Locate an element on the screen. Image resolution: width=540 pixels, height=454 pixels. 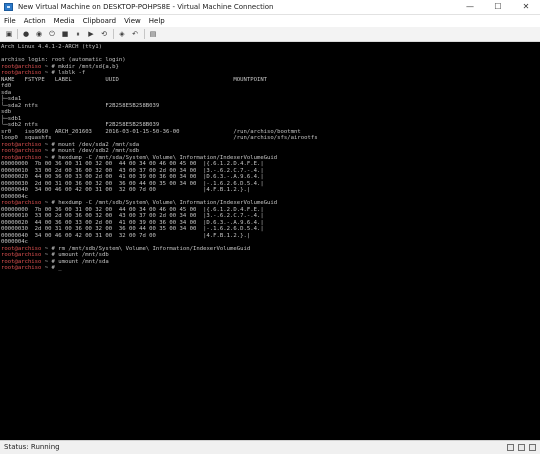
checkpoint-icon: ◈ is located at coordinates (122, 34).